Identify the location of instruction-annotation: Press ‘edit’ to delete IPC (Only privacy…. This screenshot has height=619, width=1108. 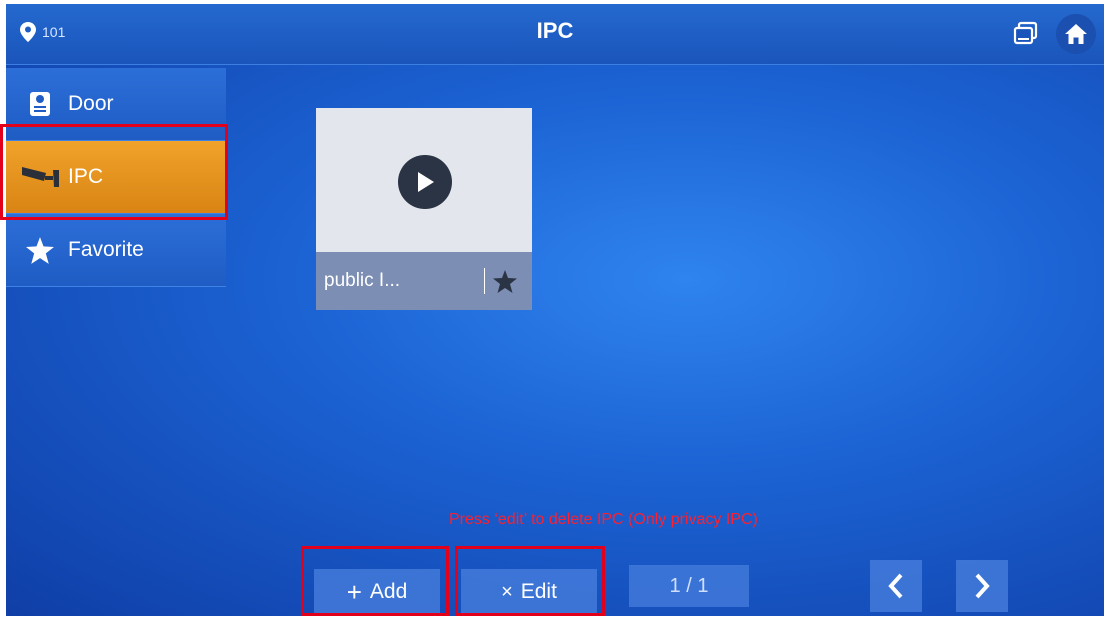
(603, 519).